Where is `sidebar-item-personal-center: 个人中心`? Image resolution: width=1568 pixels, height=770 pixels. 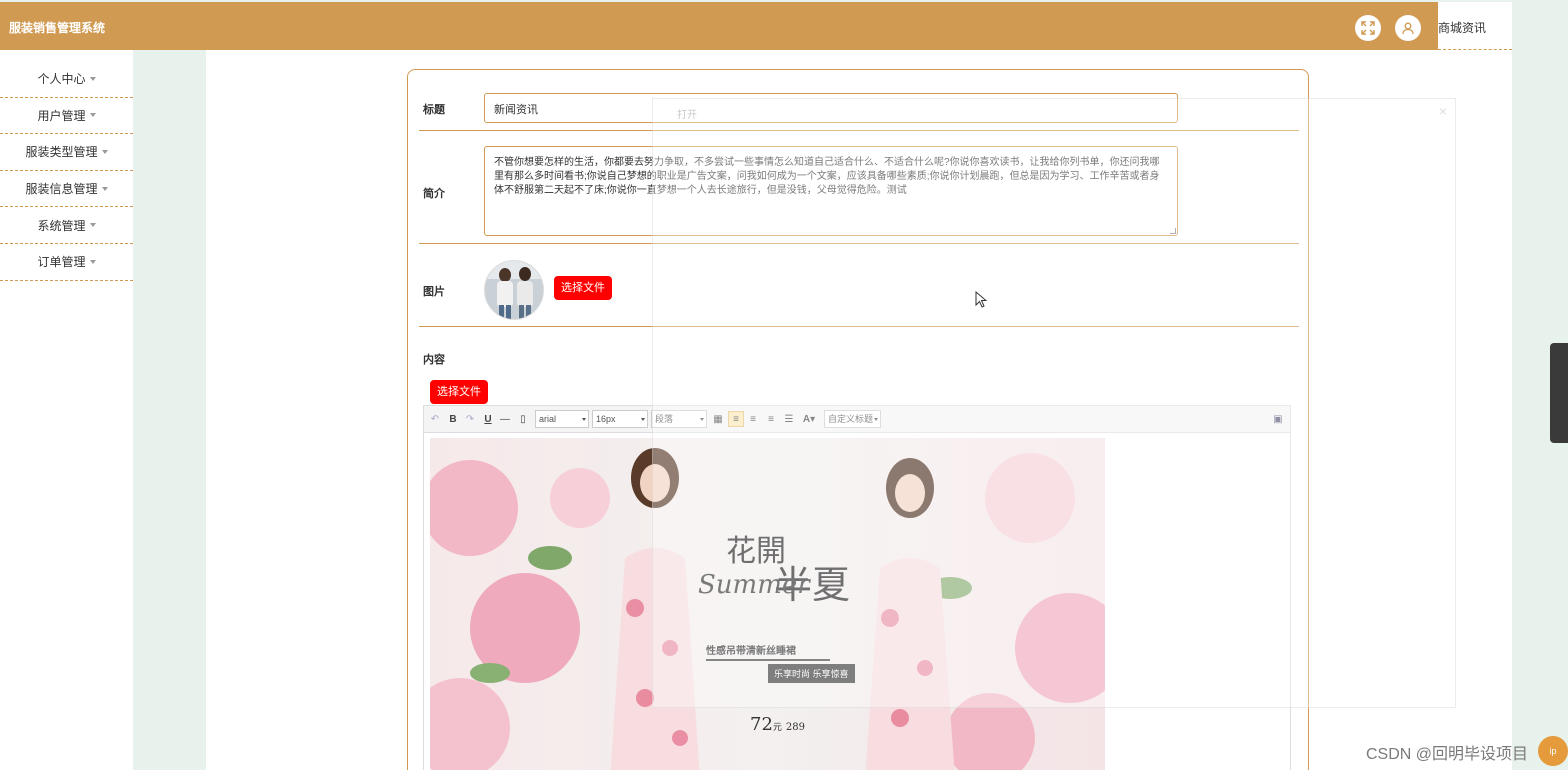 sidebar-item-personal-center: 个人中心 is located at coordinates (66, 79).